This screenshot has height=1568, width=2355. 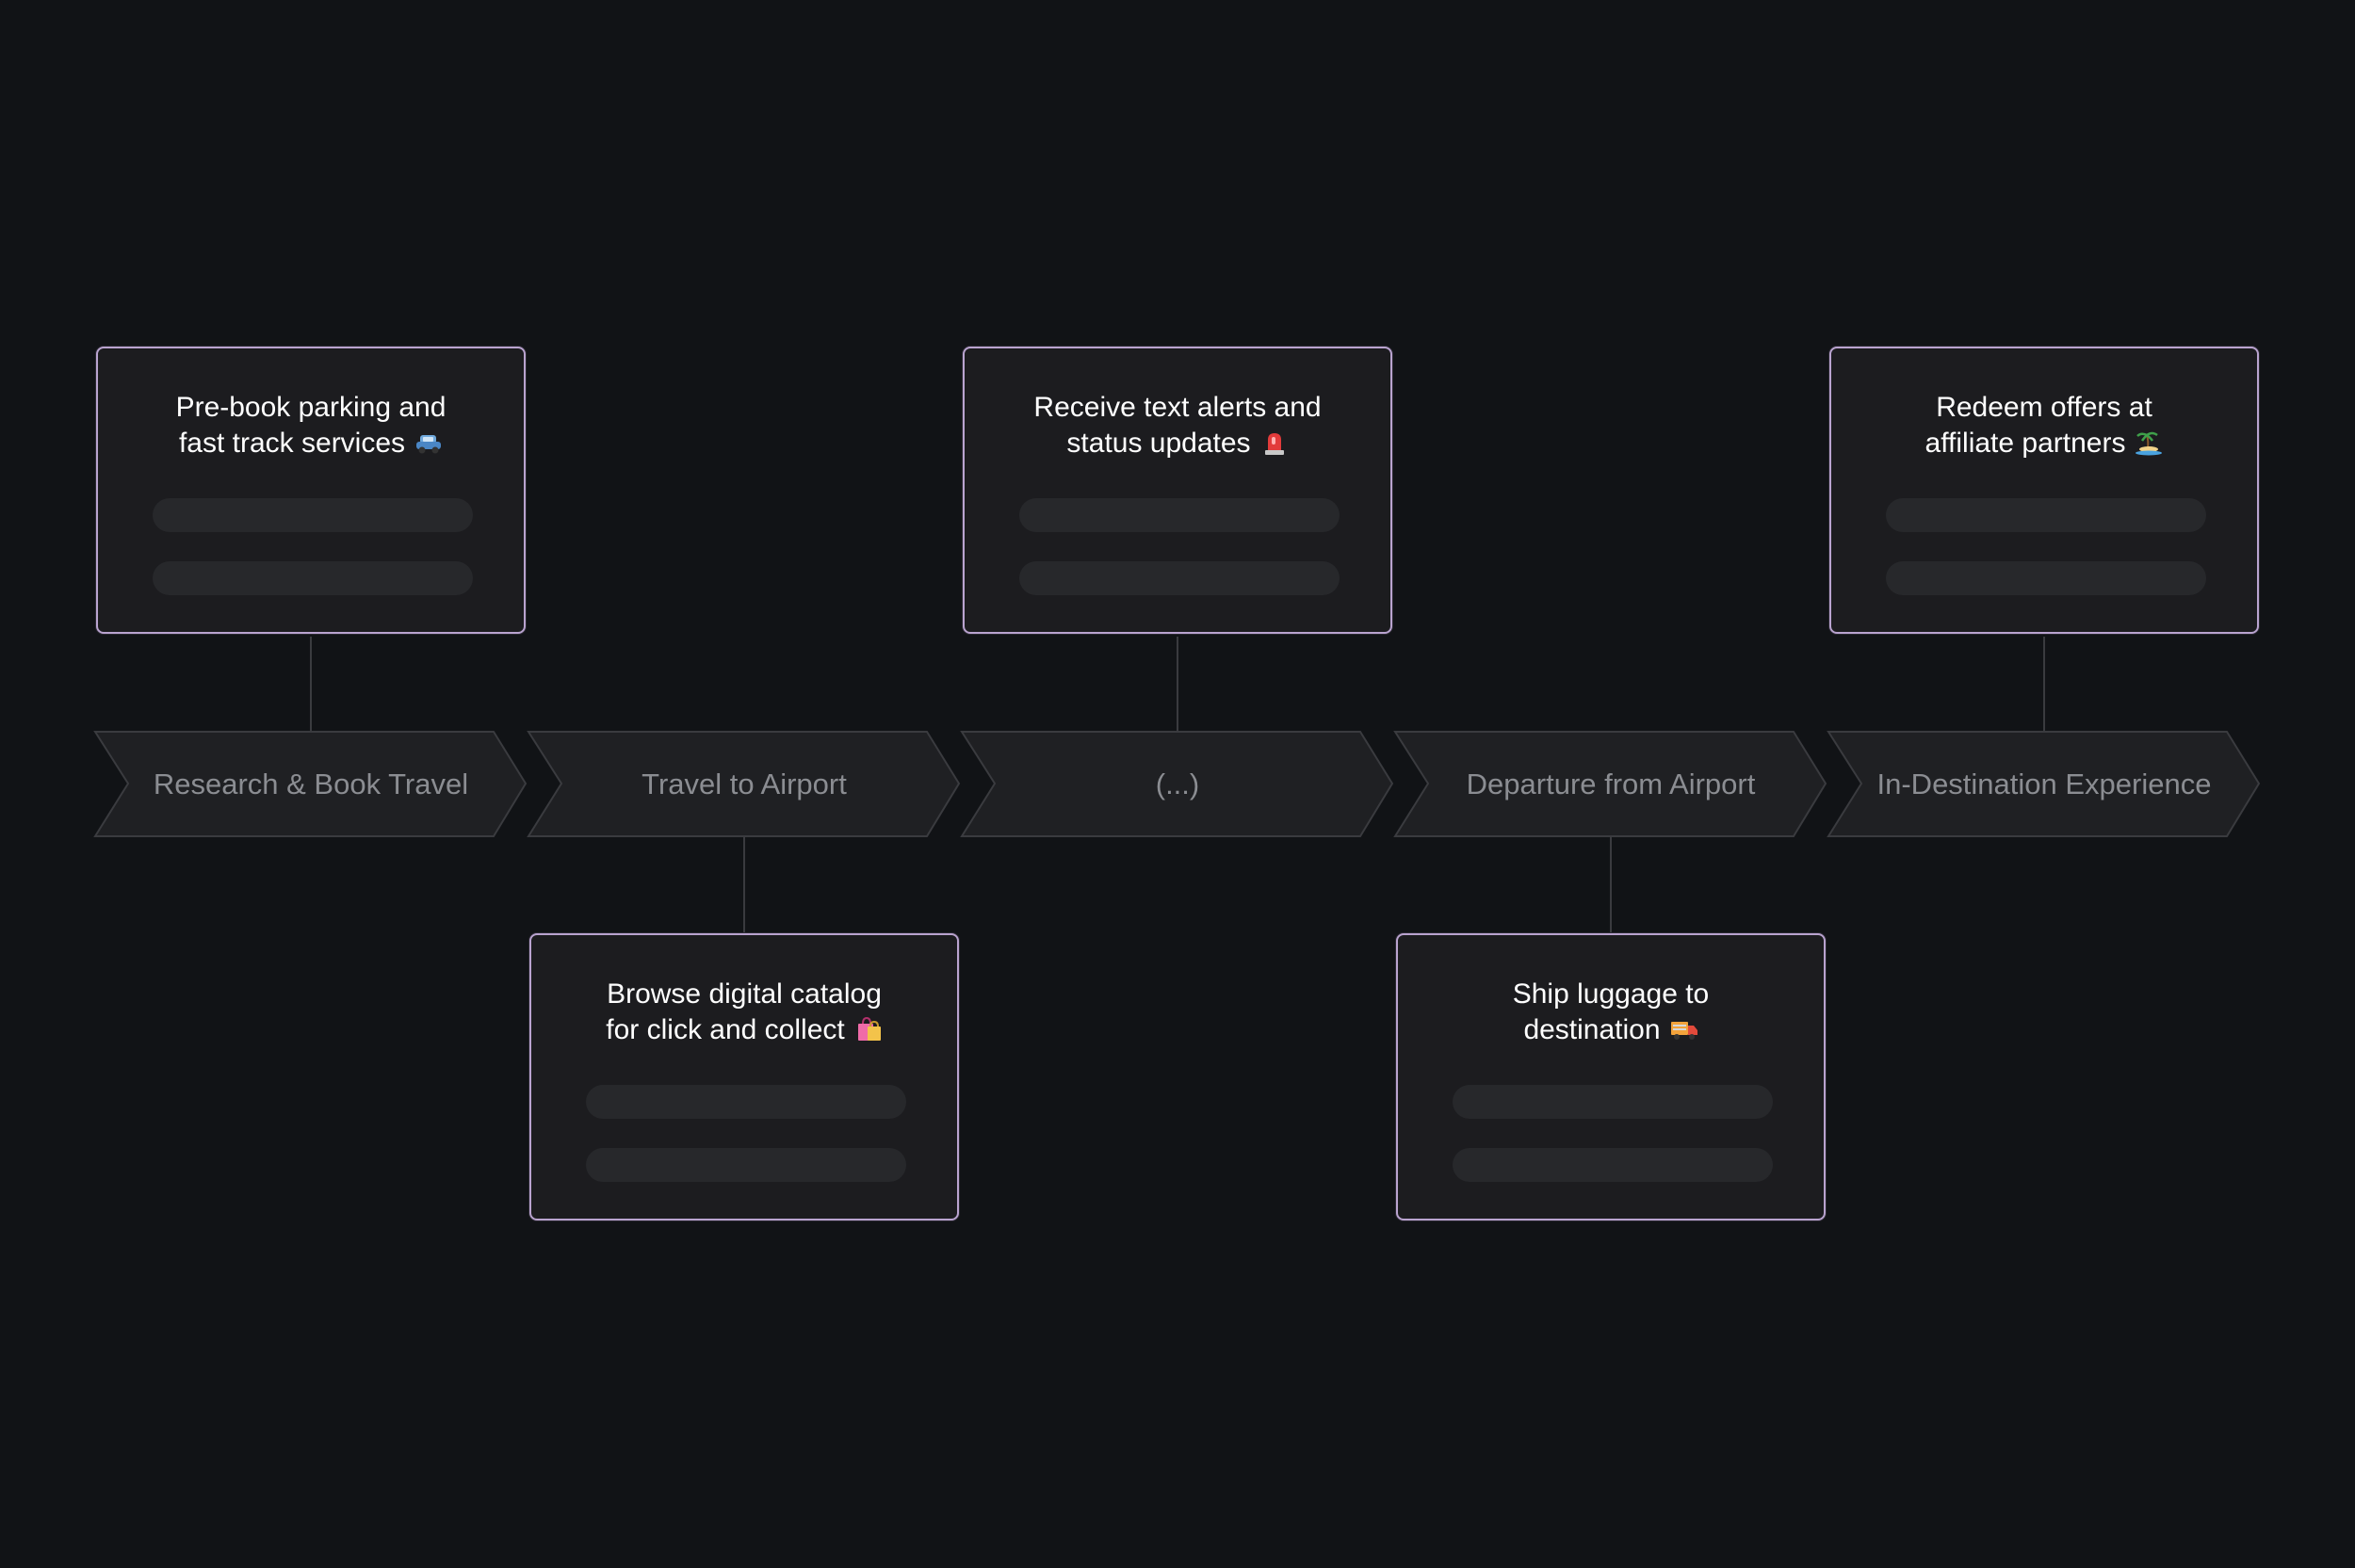 I want to click on stage-label: Research & Book Travel, so click(x=311, y=784).